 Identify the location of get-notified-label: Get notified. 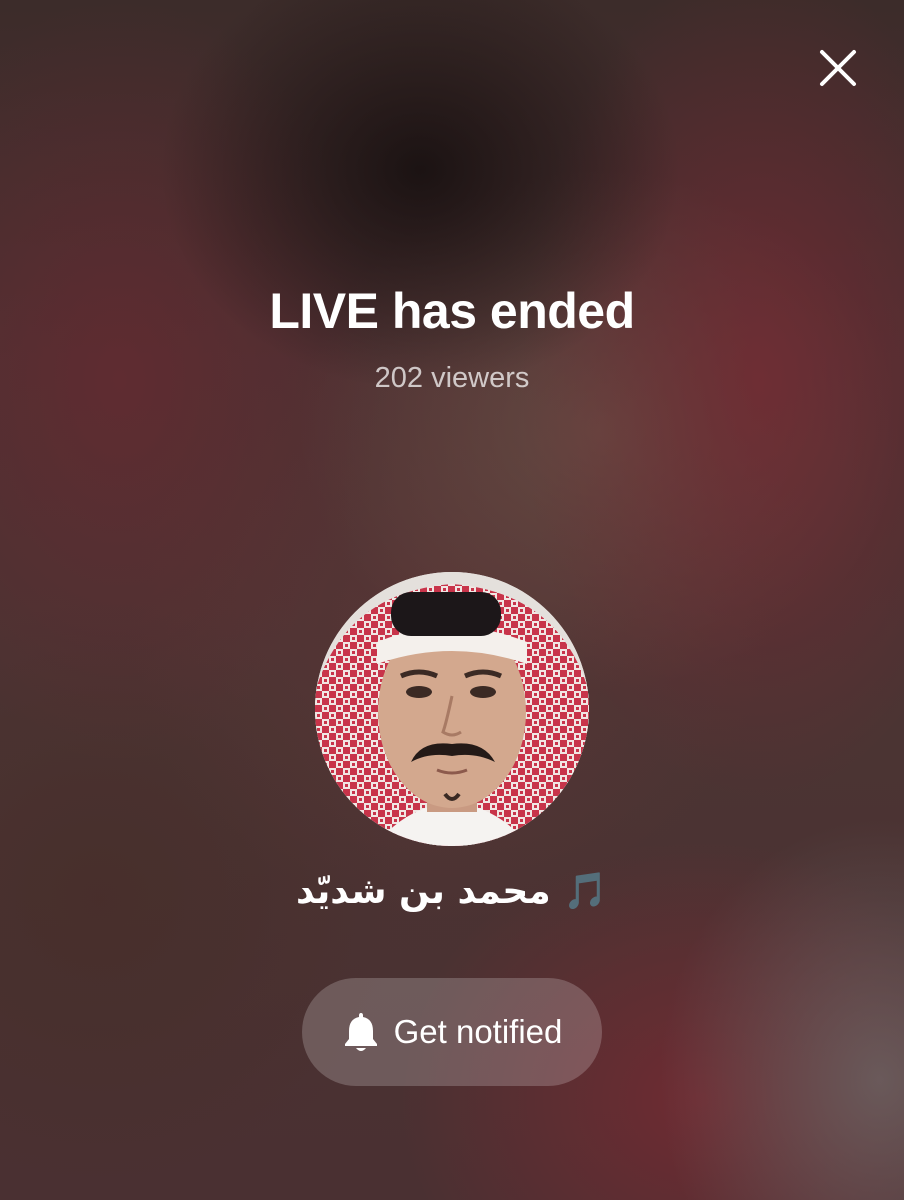
(478, 1031).